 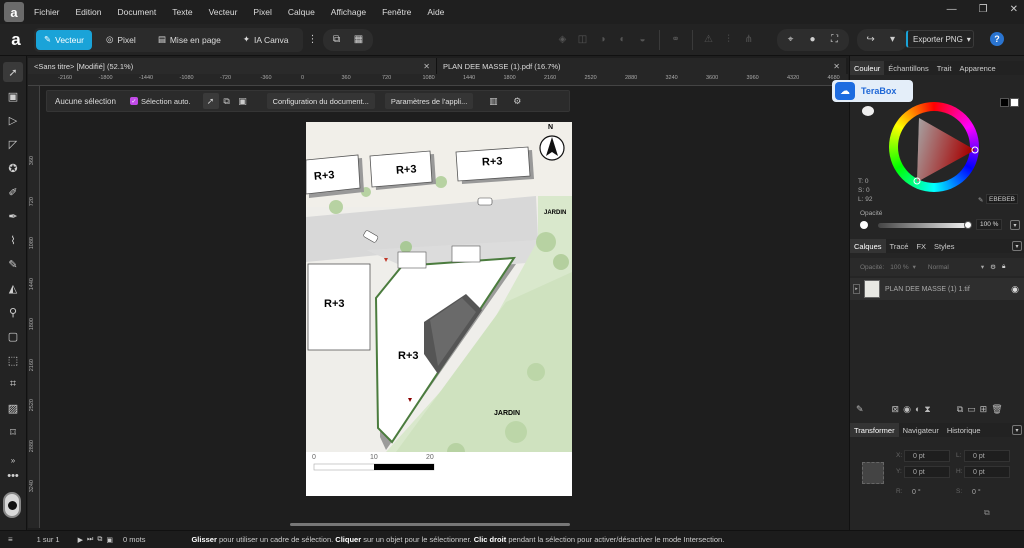 I want to click on persona-ia-canva: ✦ IA Canva, so click(x=266, y=40).